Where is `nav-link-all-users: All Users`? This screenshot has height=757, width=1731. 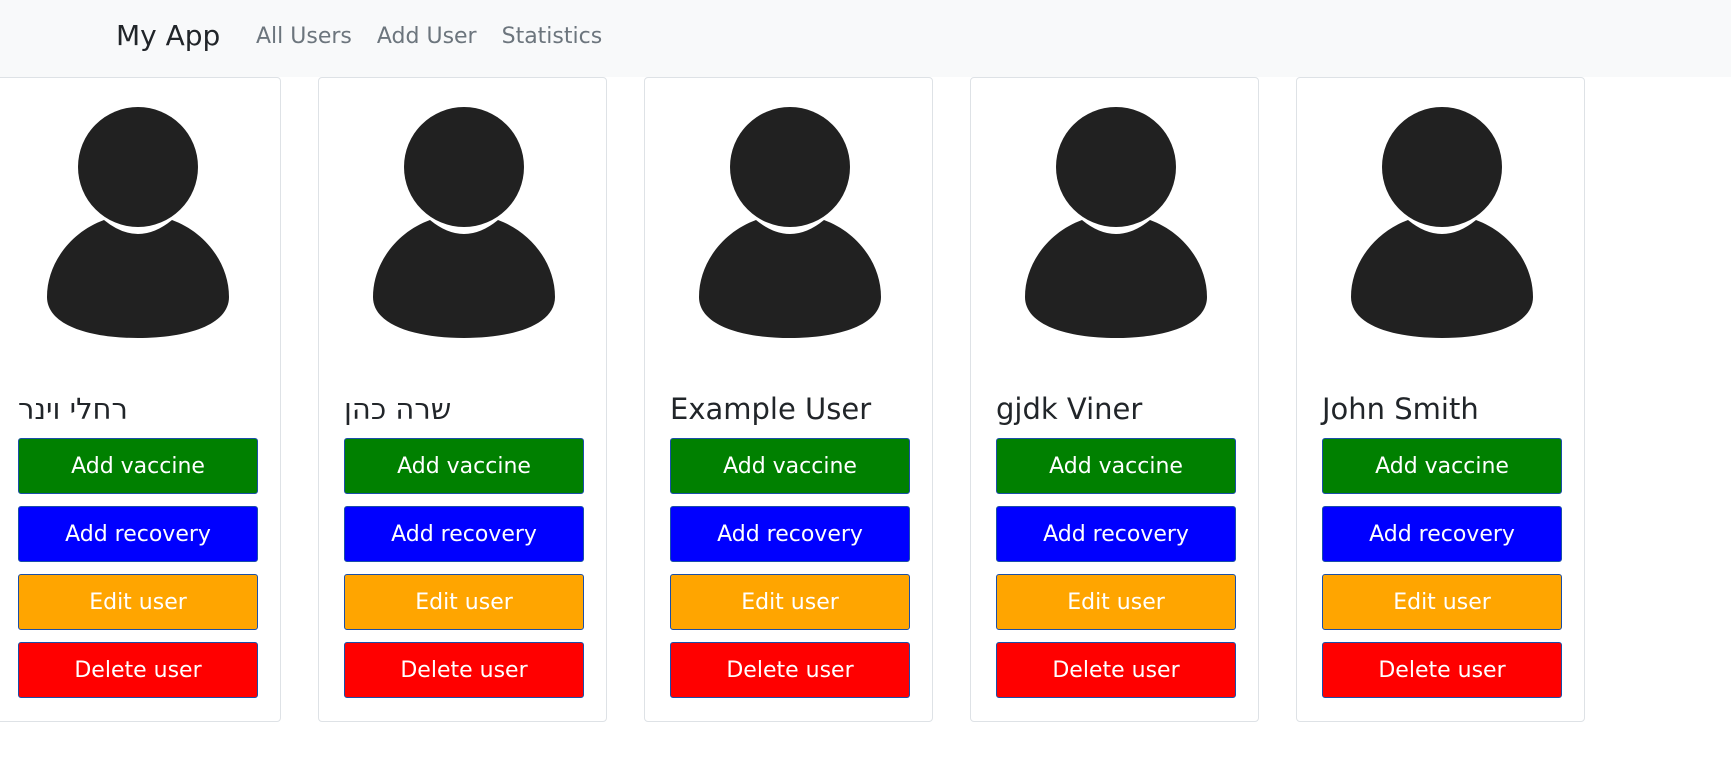
nav-link-all-users: All Users is located at coordinates (304, 37).